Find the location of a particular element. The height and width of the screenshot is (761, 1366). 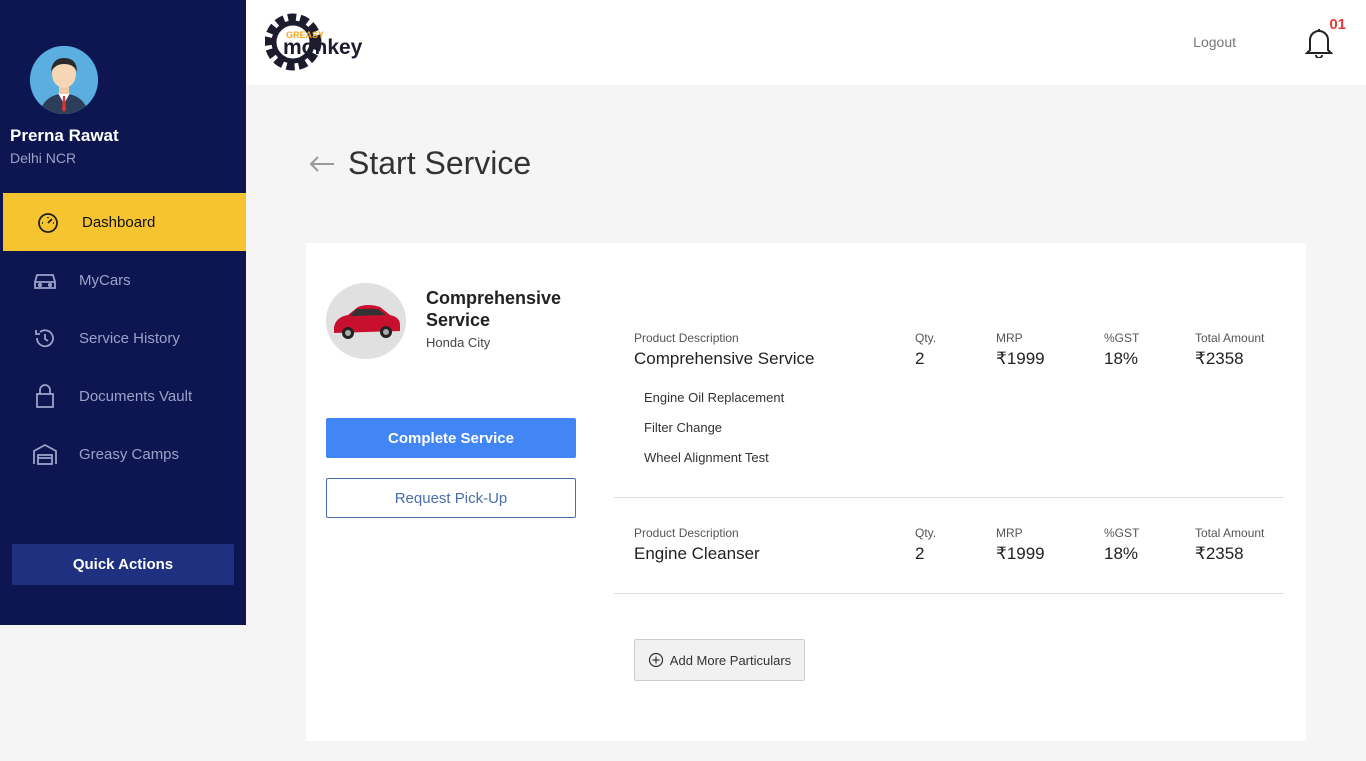

car-image is located at coordinates (366, 321).